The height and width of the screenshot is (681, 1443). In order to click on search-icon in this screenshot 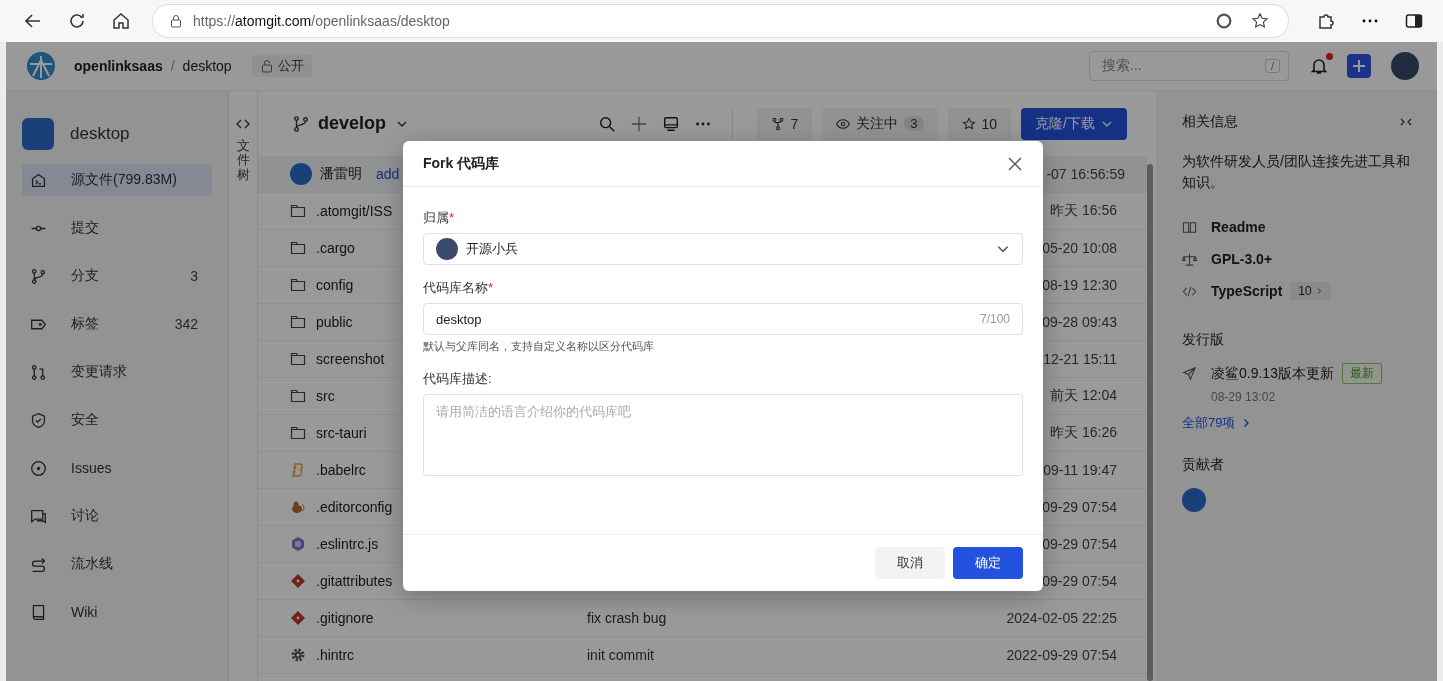, I will do `click(606, 123)`.